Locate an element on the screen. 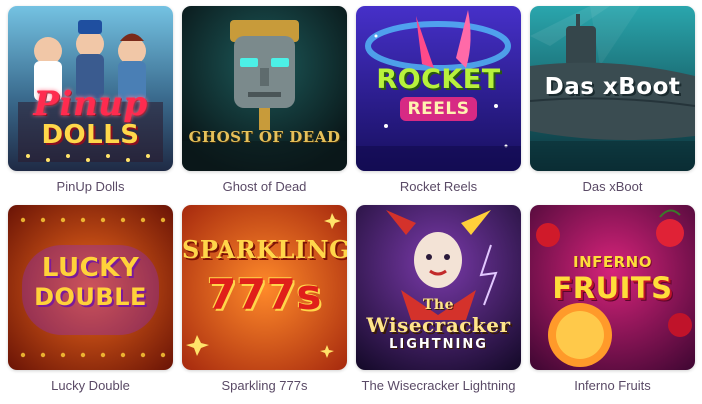 This screenshot has width=702, height=404. game-thumbnail: GHOST OF DEAD is located at coordinates (264, 88).